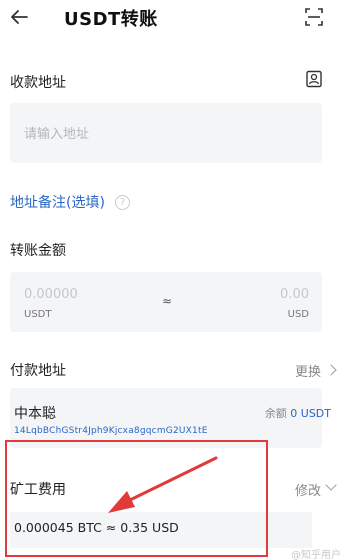 The height and width of the screenshot is (560, 345). I want to click on payer-address-label: 付款地址, so click(38, 371).